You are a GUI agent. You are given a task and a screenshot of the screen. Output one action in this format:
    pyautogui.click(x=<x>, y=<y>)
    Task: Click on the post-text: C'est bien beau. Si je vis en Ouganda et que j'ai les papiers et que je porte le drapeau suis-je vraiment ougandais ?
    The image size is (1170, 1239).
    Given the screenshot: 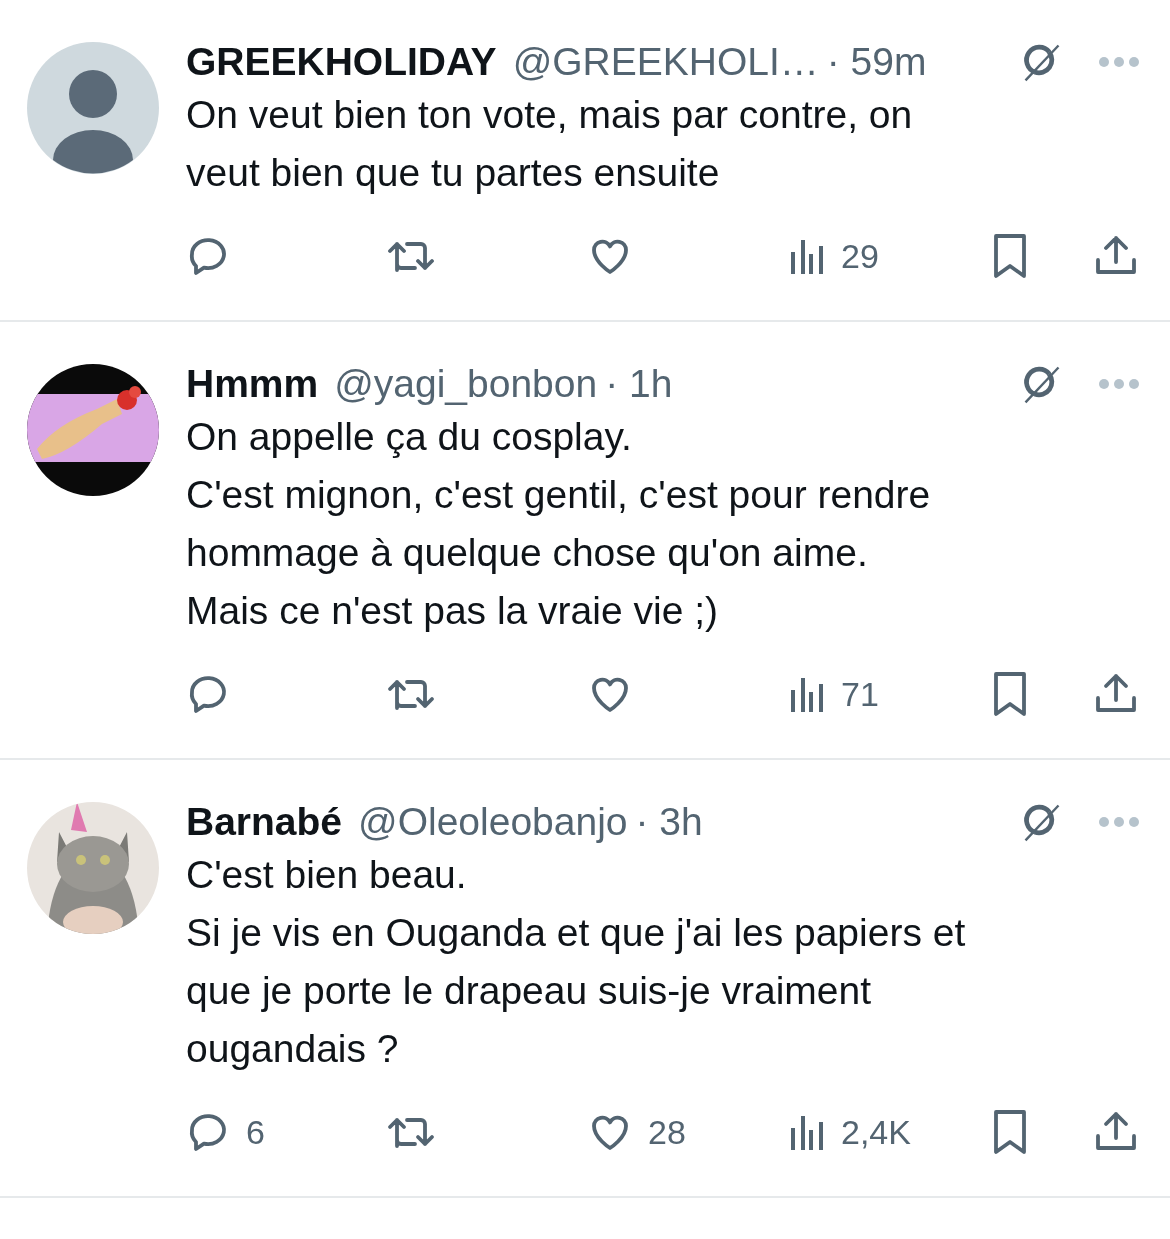 What is the action you would take?
    pyautogui.click(x=576, y=962)
    